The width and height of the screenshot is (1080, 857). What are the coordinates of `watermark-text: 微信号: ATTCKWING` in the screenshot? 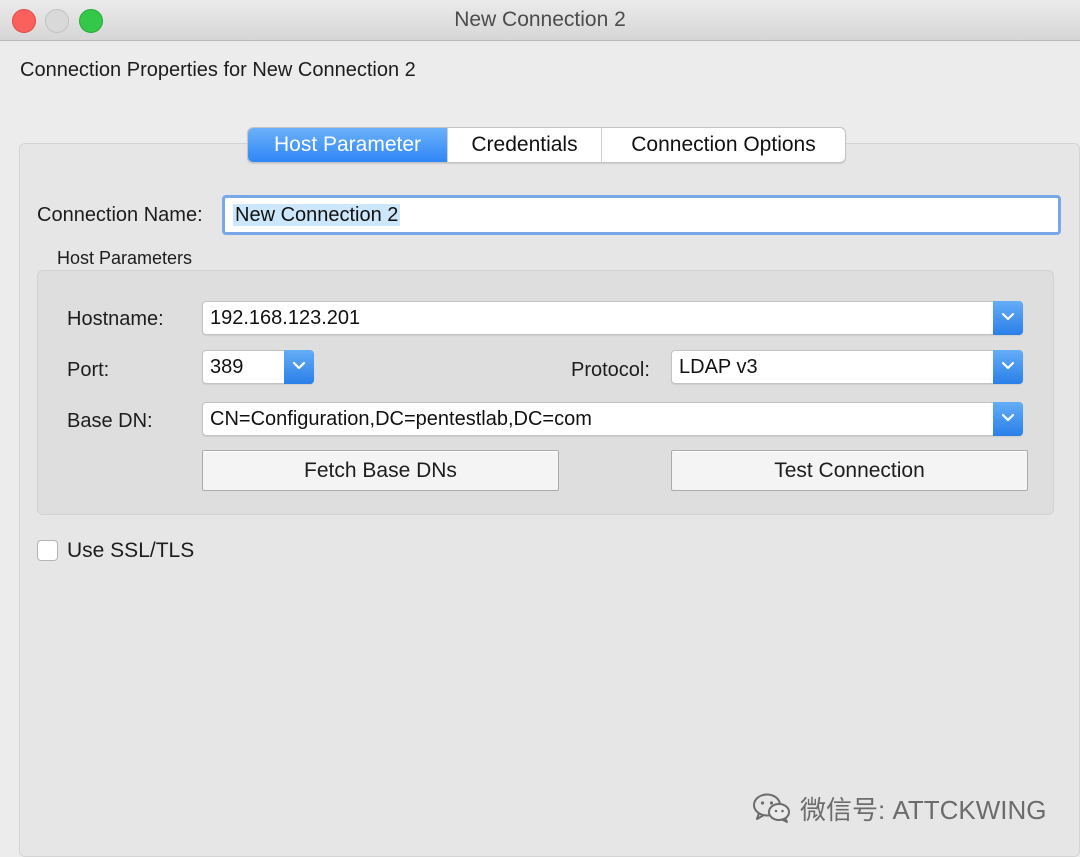 It's located at (923, 809).